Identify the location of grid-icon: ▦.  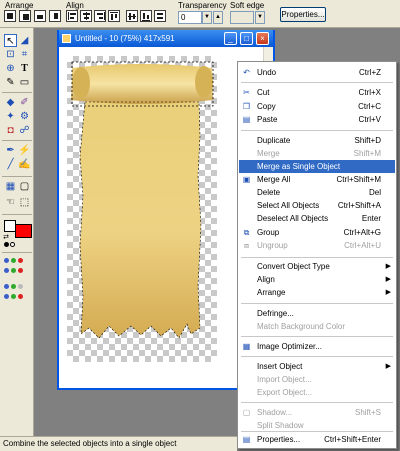
(10, 186).